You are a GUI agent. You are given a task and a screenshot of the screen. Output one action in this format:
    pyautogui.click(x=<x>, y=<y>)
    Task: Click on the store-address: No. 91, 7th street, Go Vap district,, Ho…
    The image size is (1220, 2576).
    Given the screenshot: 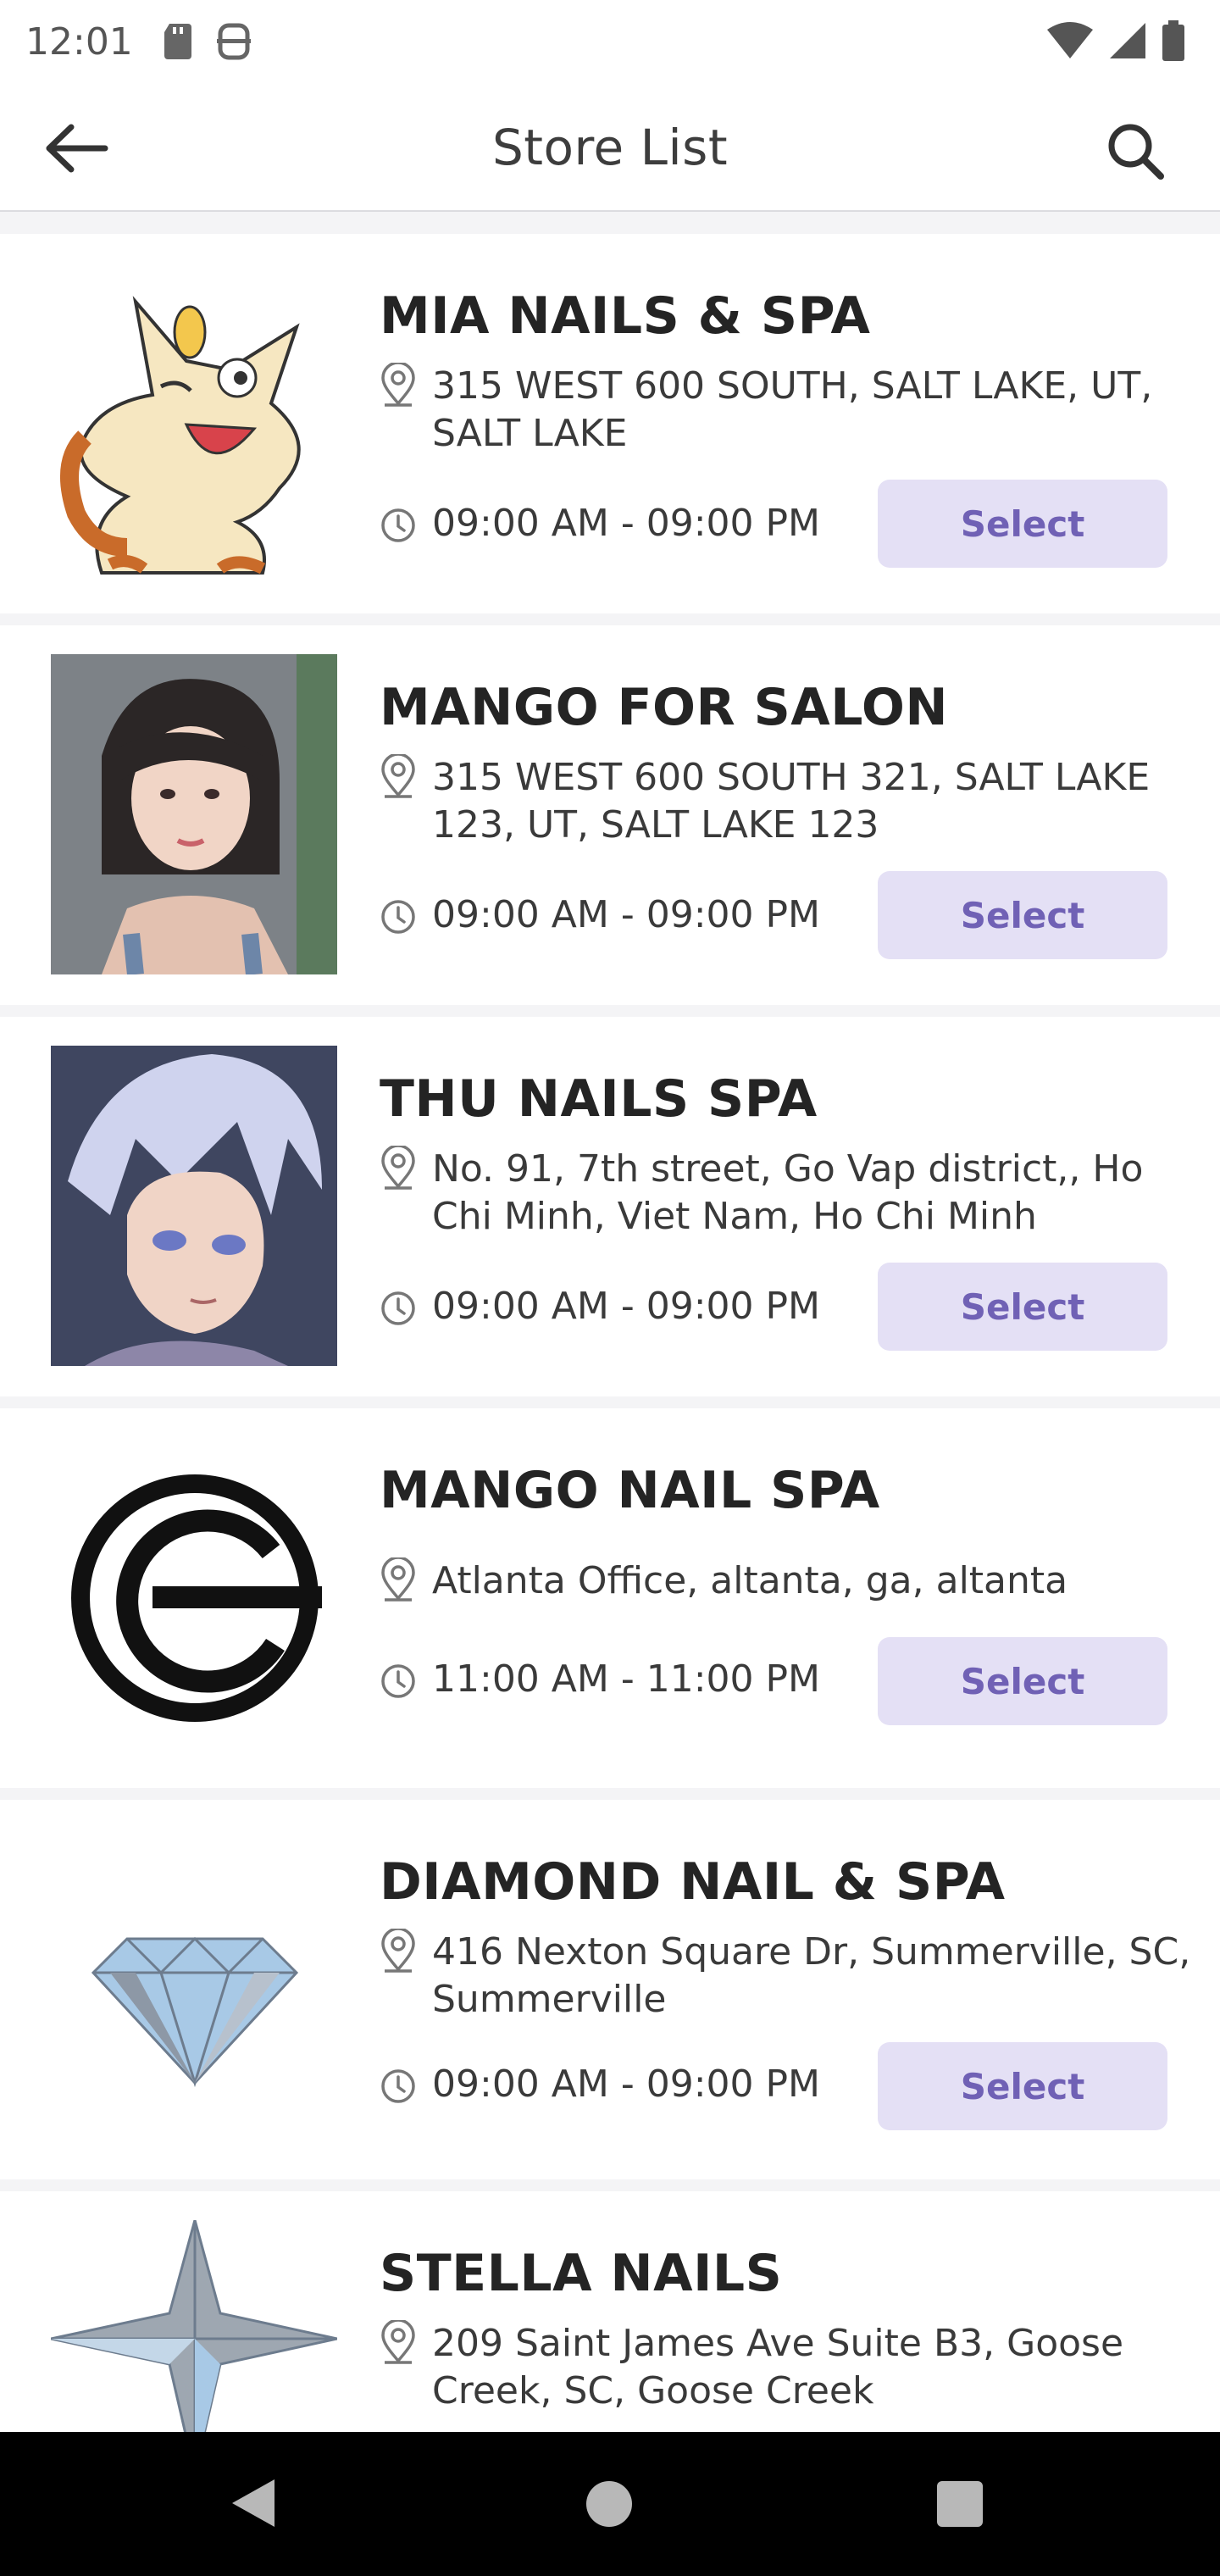 What is the action you would take?
    pyautogui.click(x=788, y=1192)
    